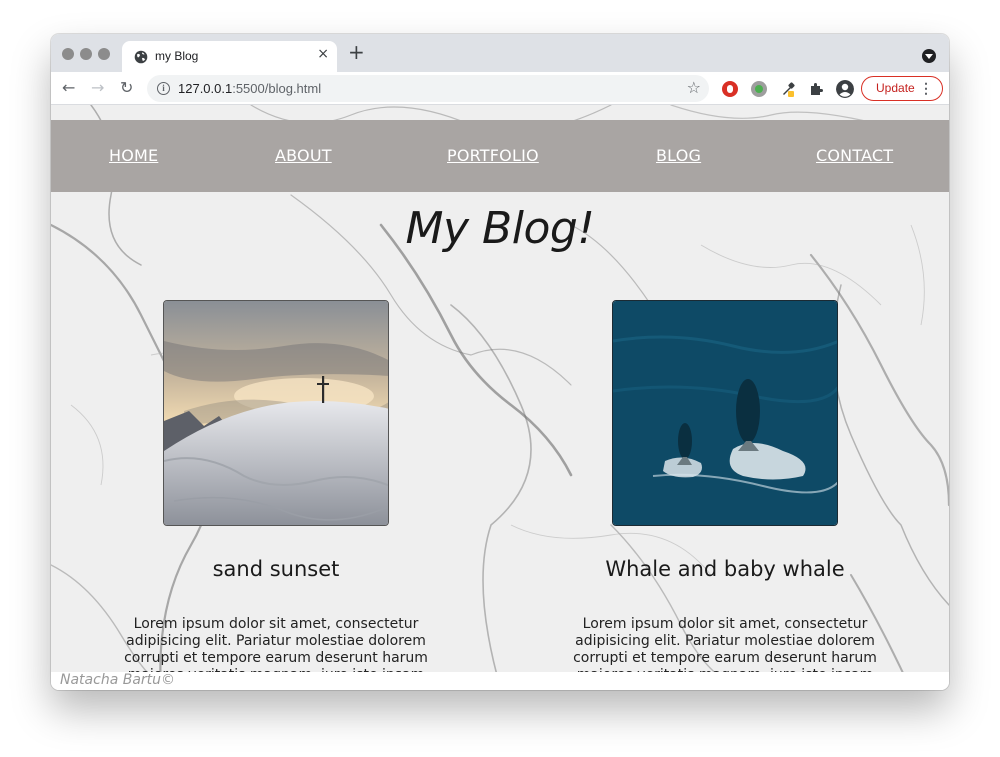 Image resolution: width=1000 pixels, height=757 pixels. Describe the element at coordinates (816, 89) in the screenshot. I see `puzzle-extensions-icon` at that location.